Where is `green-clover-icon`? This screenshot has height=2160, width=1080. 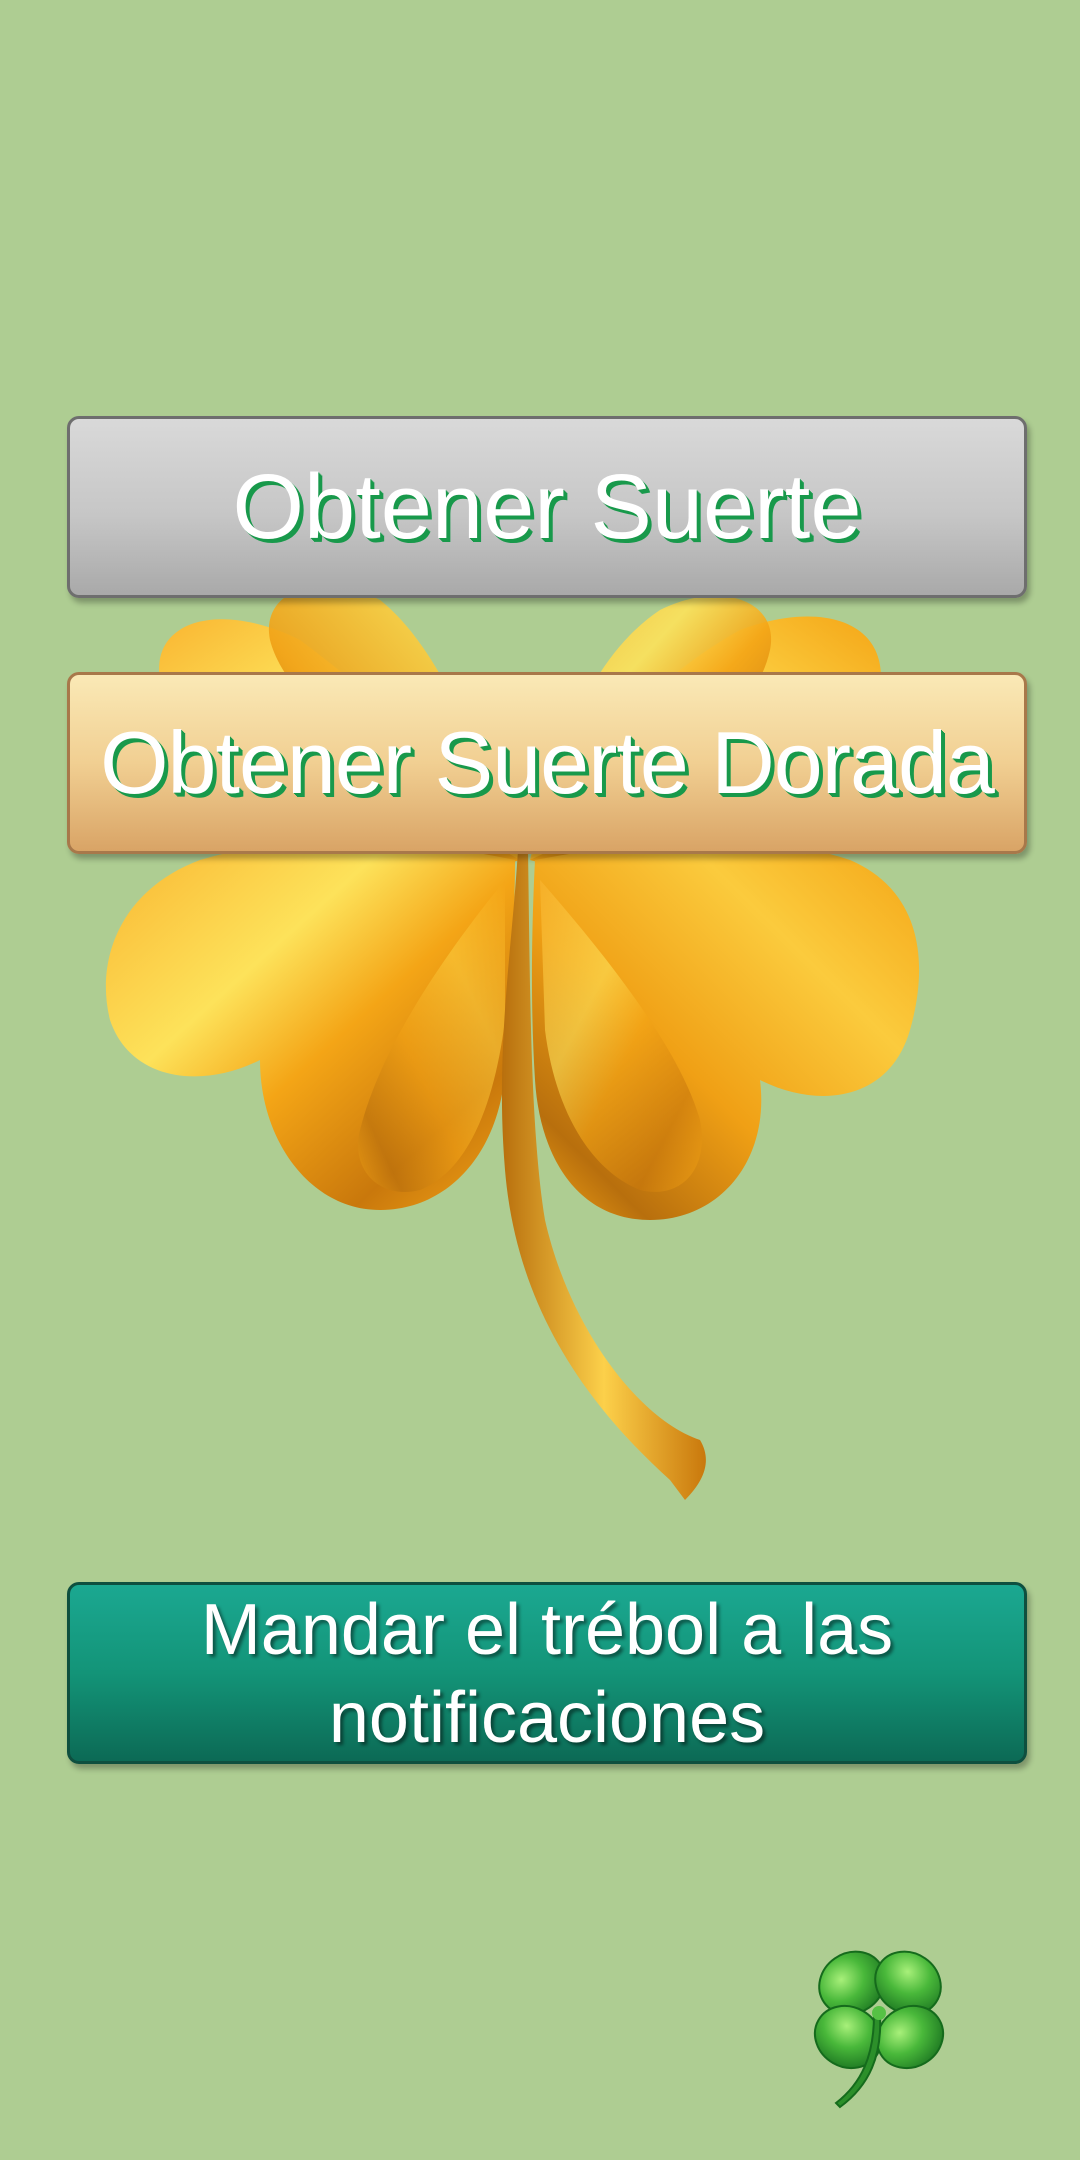
green-clover-icon is located at coordinates (879, 2029).